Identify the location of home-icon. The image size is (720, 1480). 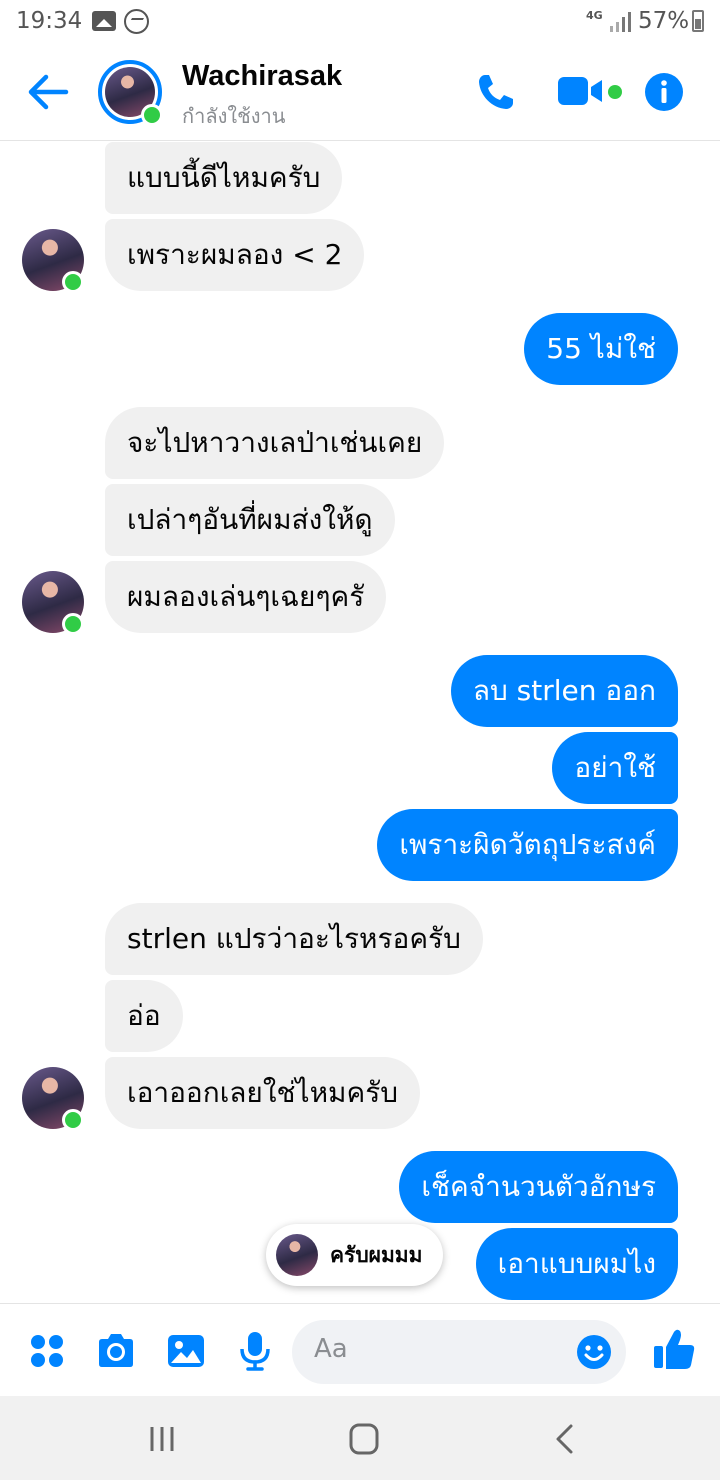
(364, 1439).